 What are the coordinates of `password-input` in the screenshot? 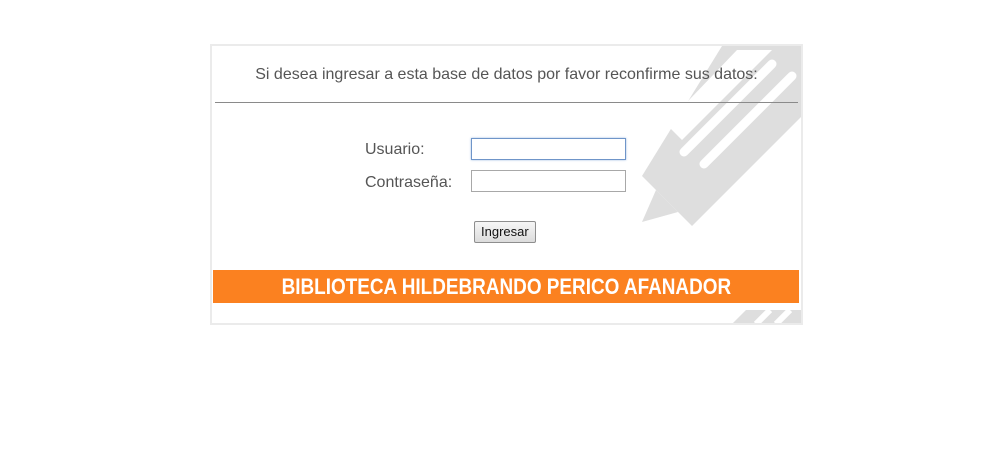 It's located at (548, 181).